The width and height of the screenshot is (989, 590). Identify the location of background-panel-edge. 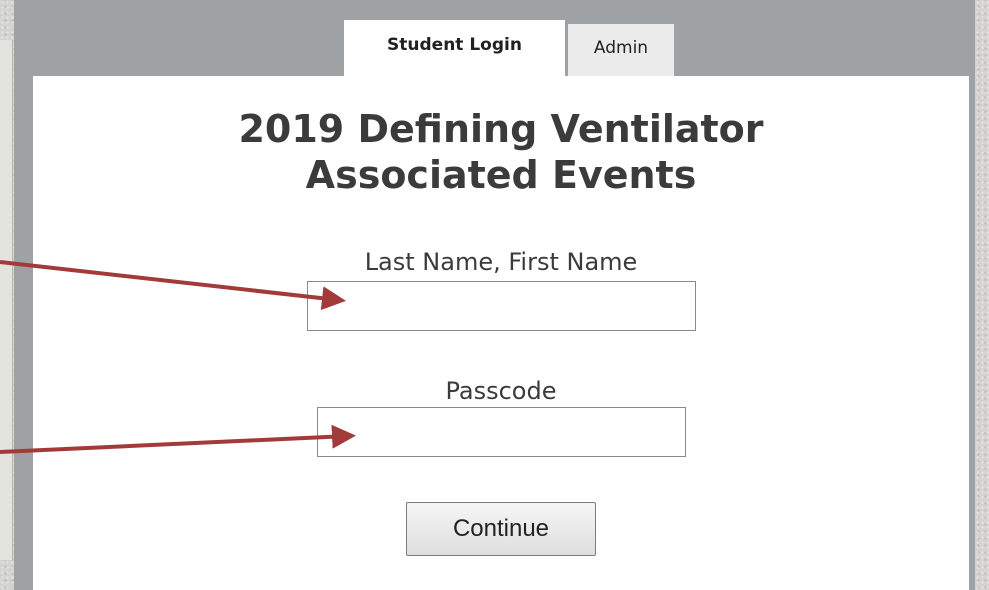
(6, 300).